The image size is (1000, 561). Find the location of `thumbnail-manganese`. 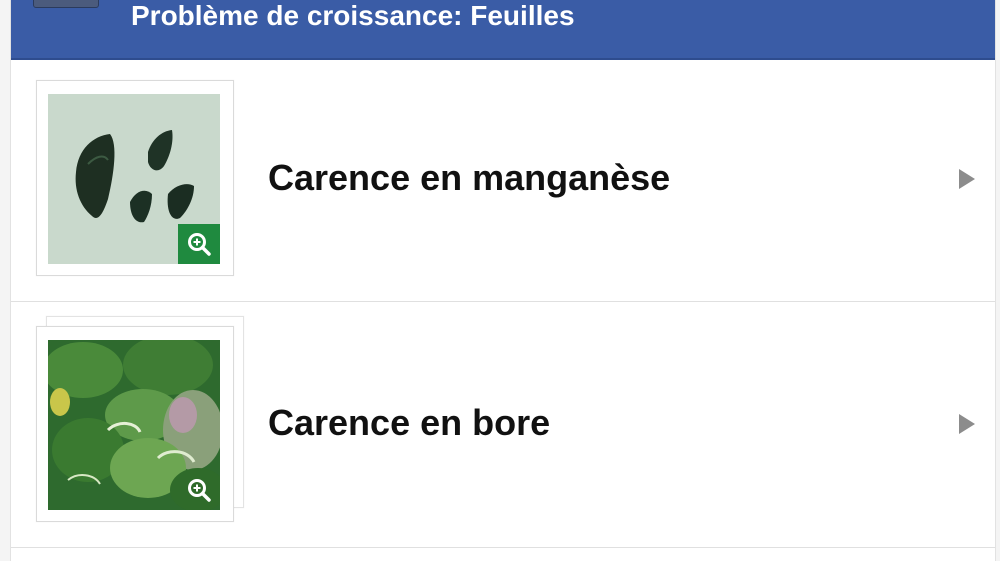

thumbnail-manganese is located at coordinates (134, 179).